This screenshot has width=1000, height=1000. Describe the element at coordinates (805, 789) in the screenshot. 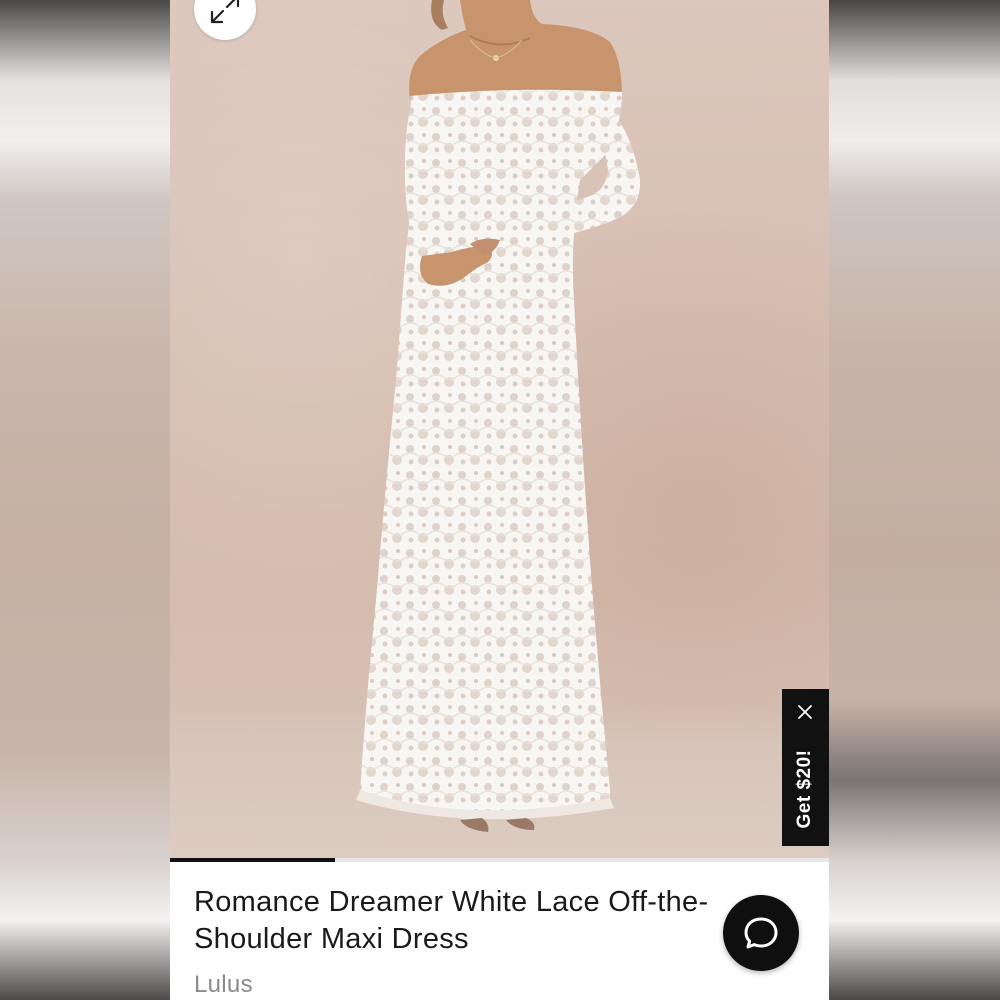

I see `promo-label: Get $20!` at that location.